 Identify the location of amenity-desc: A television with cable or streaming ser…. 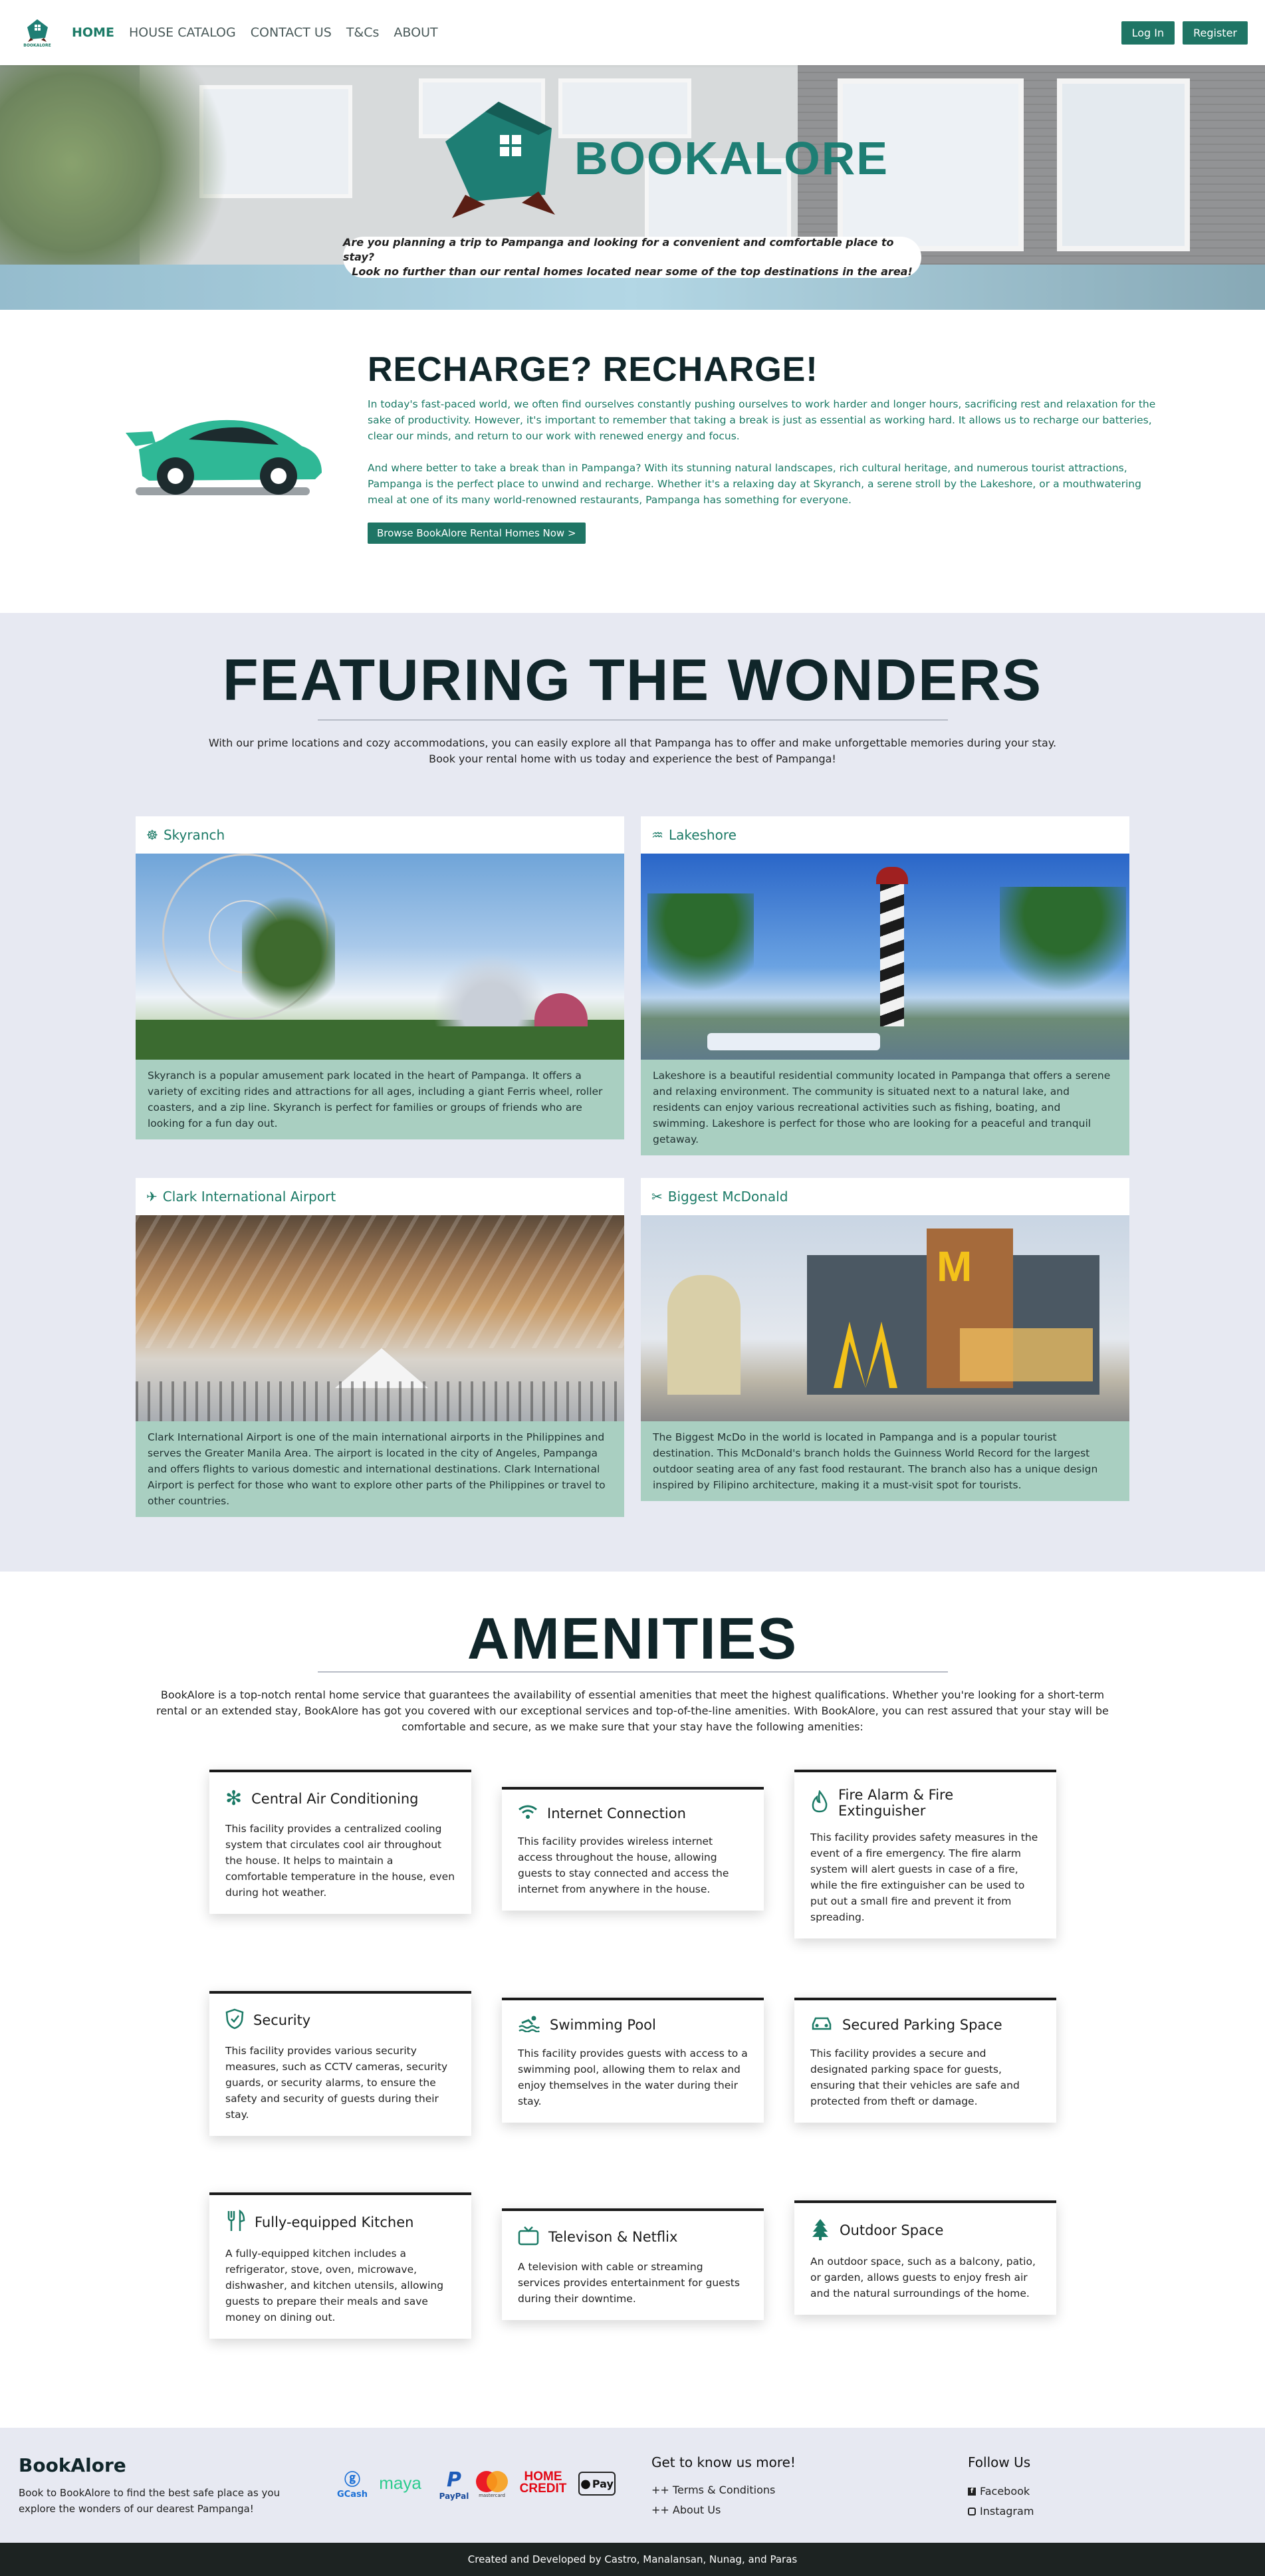
(629, 2283).